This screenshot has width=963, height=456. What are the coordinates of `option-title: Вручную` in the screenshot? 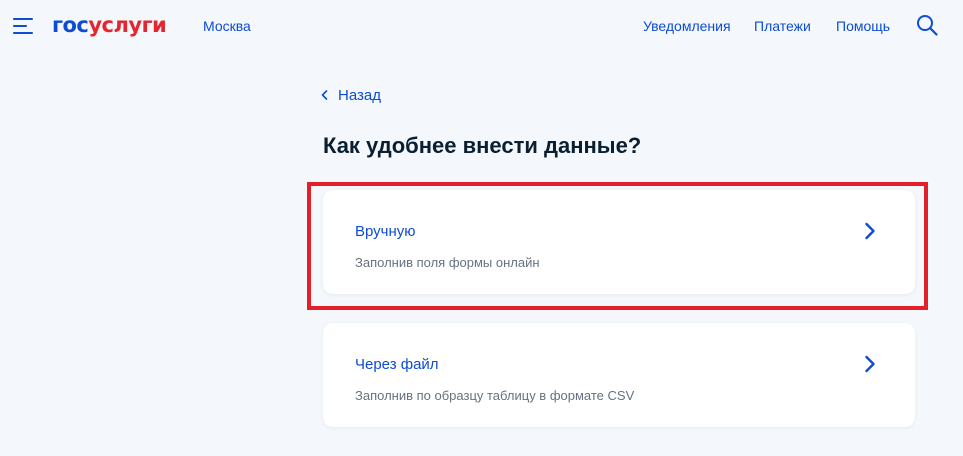 It's located at (385, 231).